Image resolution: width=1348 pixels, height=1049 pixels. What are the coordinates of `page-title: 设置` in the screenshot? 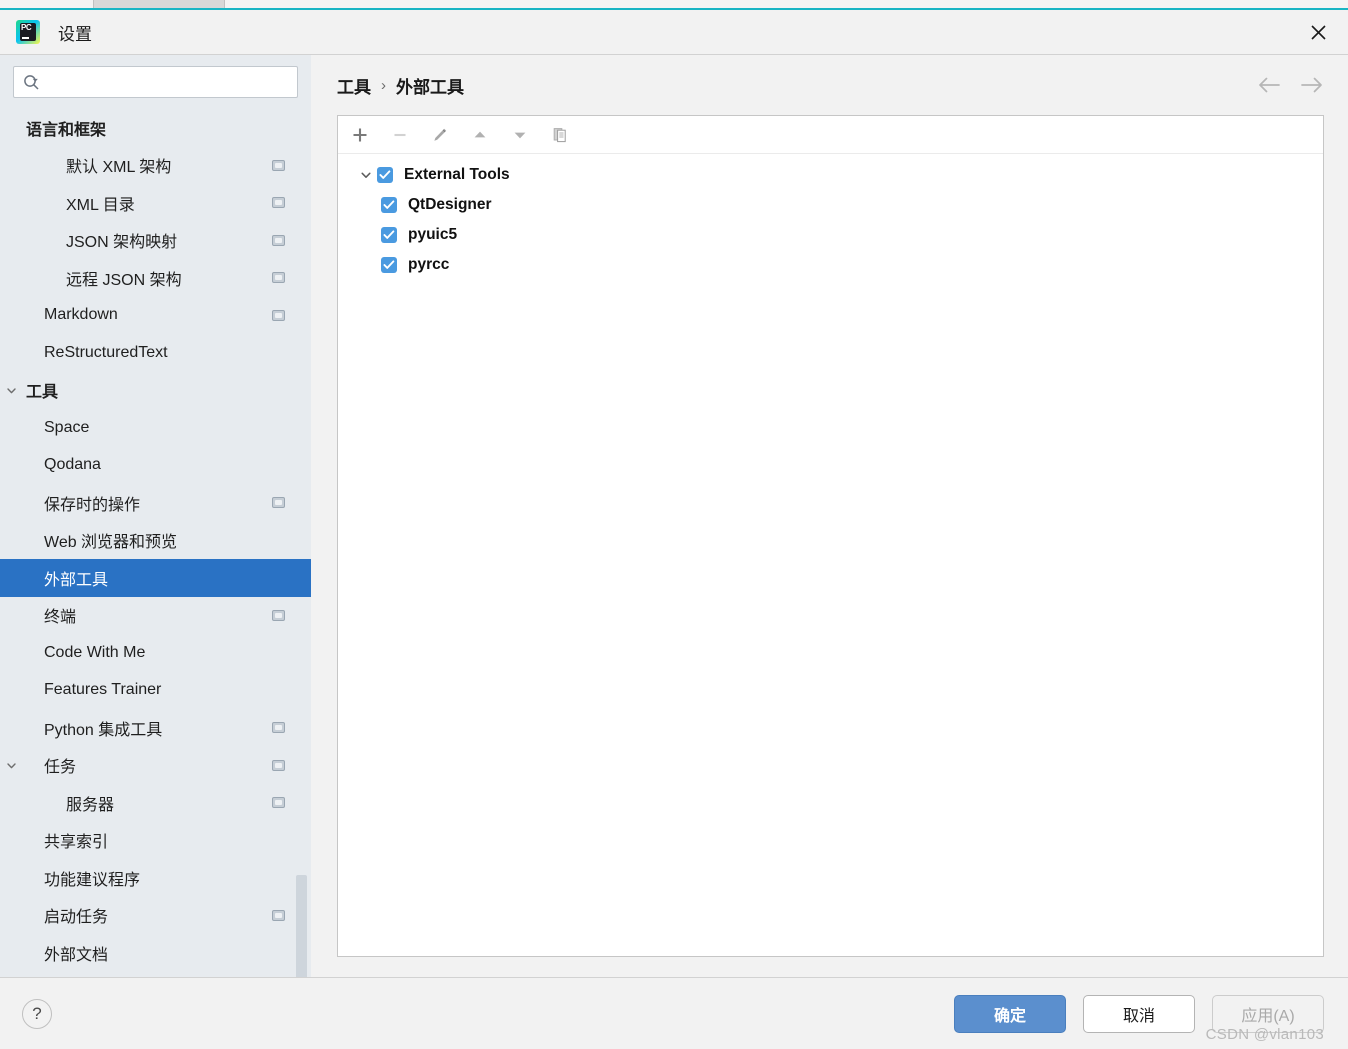 It's located at (75, 34).